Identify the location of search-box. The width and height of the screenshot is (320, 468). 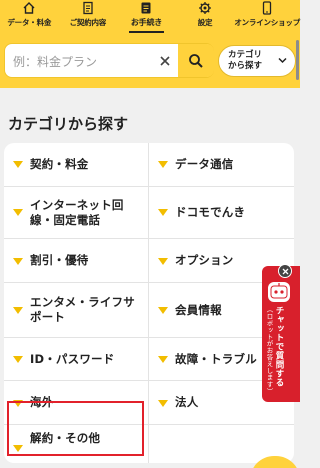
(109, 60).